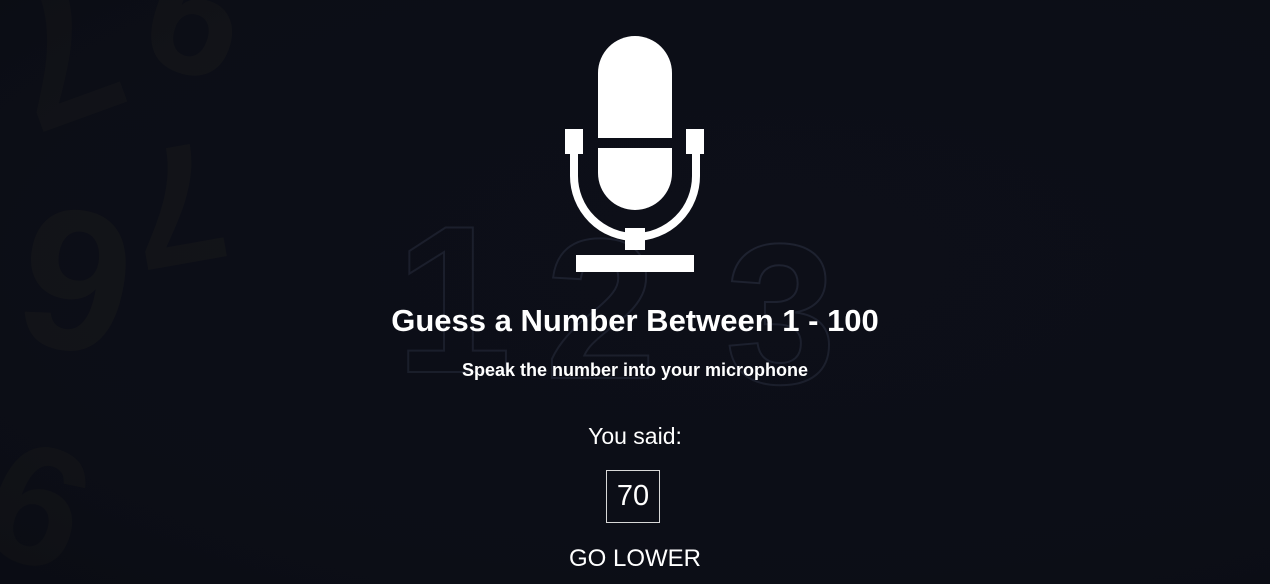 The image size is (1270, 584). What do you see at coordinates (635, 320) in the screenshot?
I see `page-title: Guess a Number Between 1 - 100` at bounding box center [635, 320].